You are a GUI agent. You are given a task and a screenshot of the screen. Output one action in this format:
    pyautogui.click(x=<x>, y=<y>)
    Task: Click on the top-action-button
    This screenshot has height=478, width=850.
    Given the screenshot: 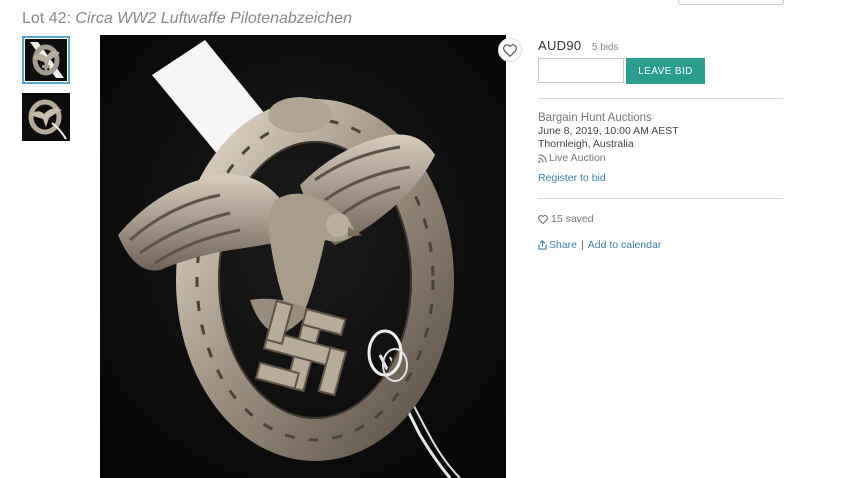 What is the action you would take?
    pyautogui.click(x=731, y=2)
    